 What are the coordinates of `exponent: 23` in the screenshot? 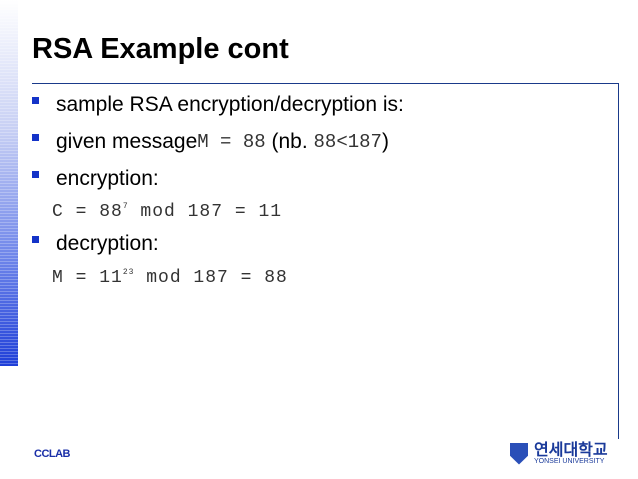 It's located at (128, 272).